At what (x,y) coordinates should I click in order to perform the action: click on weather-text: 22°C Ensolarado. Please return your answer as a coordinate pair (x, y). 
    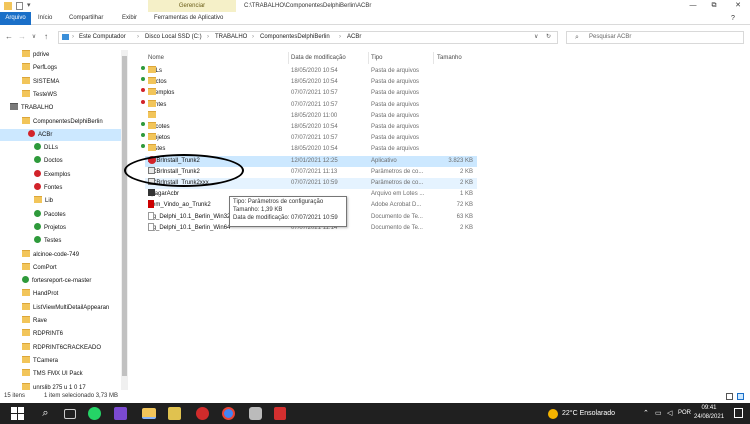
    Looking at the image, I should click on (588, 413).